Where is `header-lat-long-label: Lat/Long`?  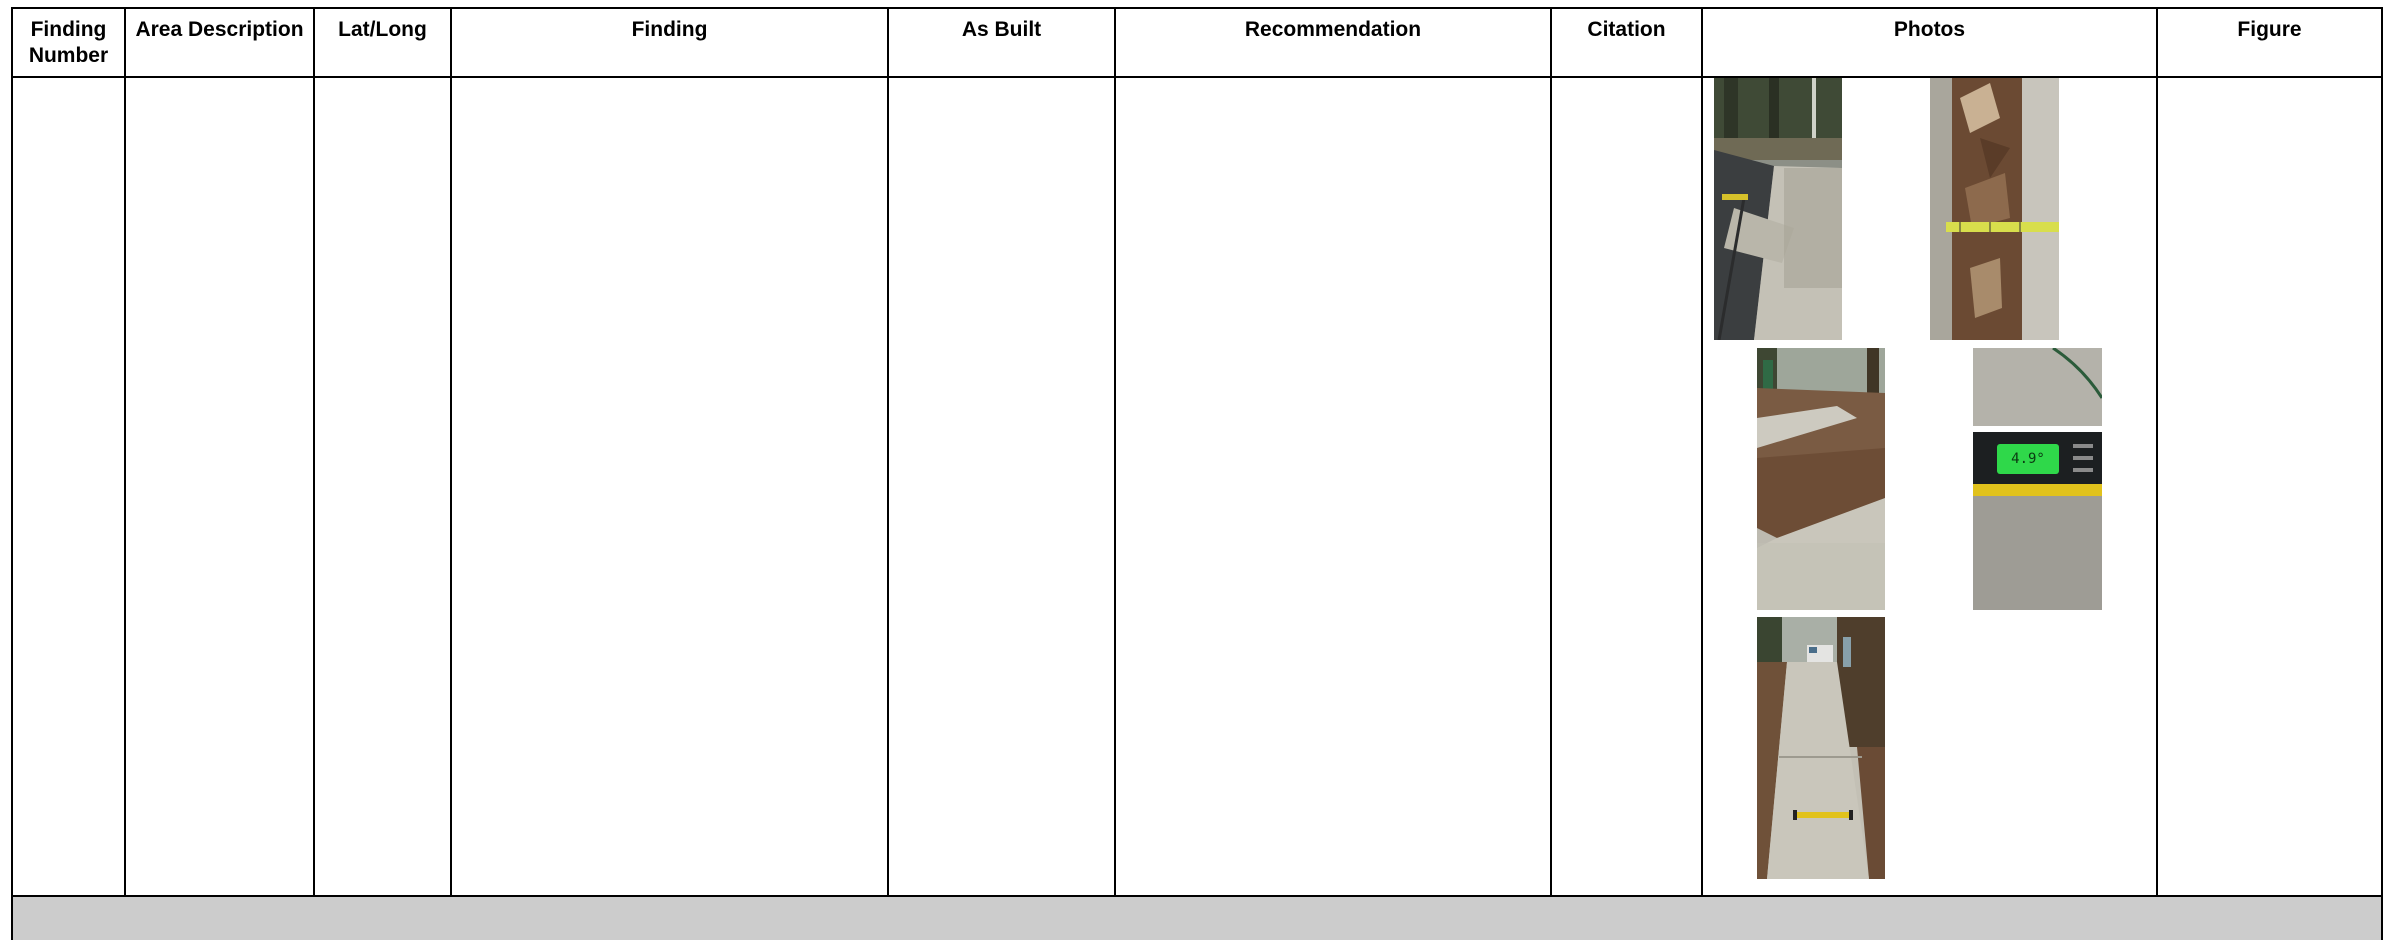 header-lat-long-label: Lat/Long is located at coordinates (382, 29).